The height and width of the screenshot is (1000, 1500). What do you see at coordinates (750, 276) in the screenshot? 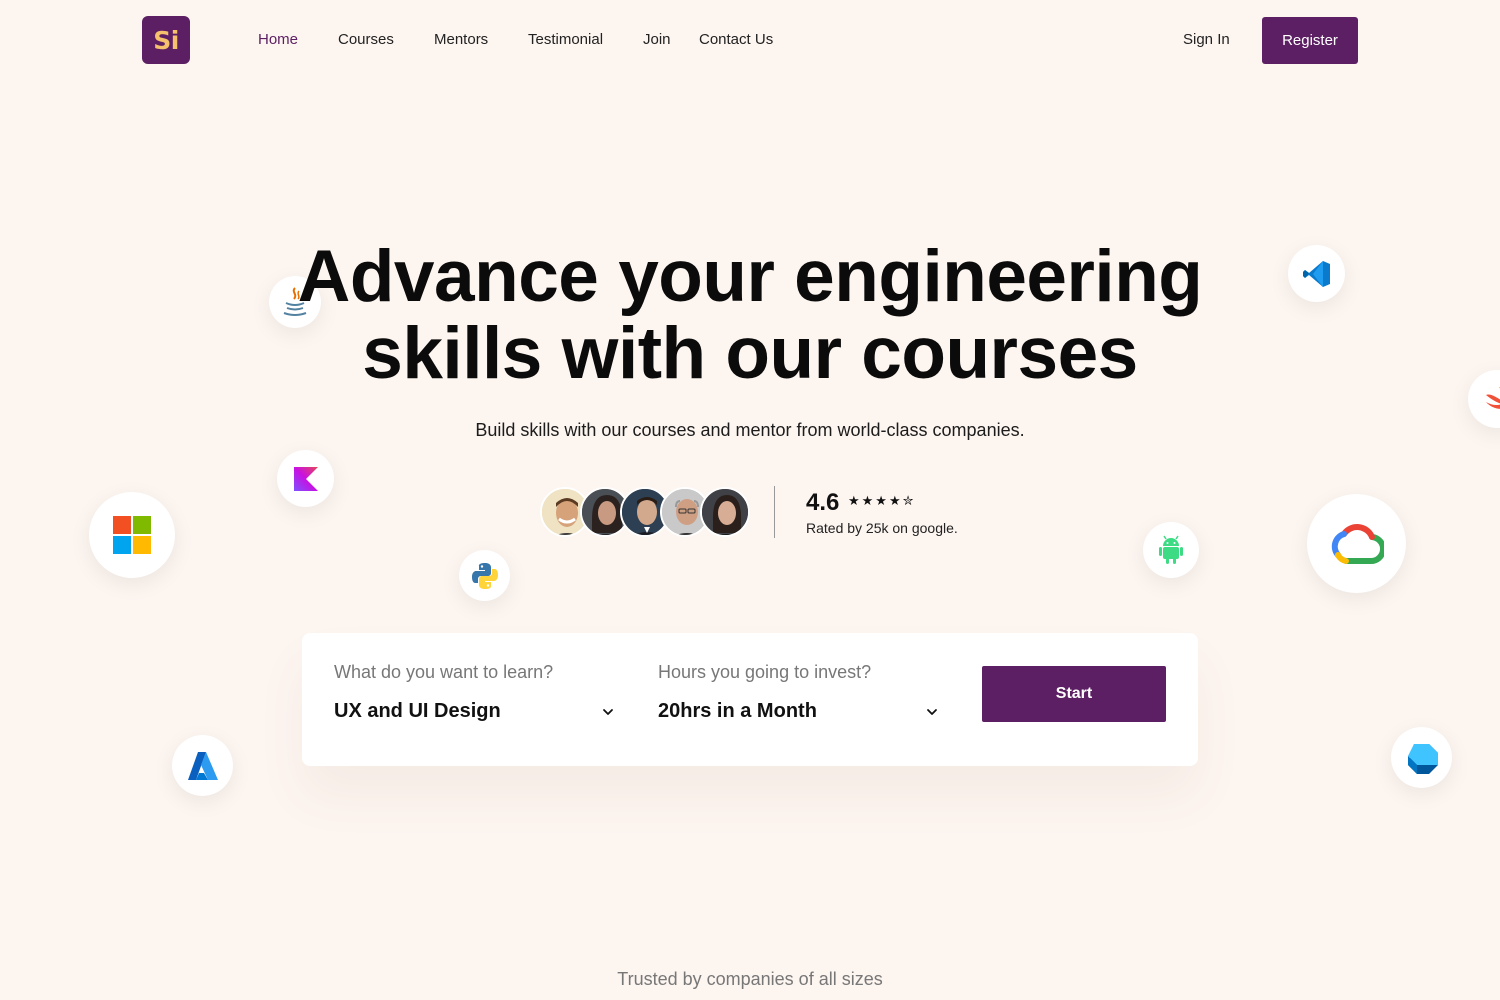
I see `hero-headline-line-1: Advance your engineering` at bounding box center [750, 276].